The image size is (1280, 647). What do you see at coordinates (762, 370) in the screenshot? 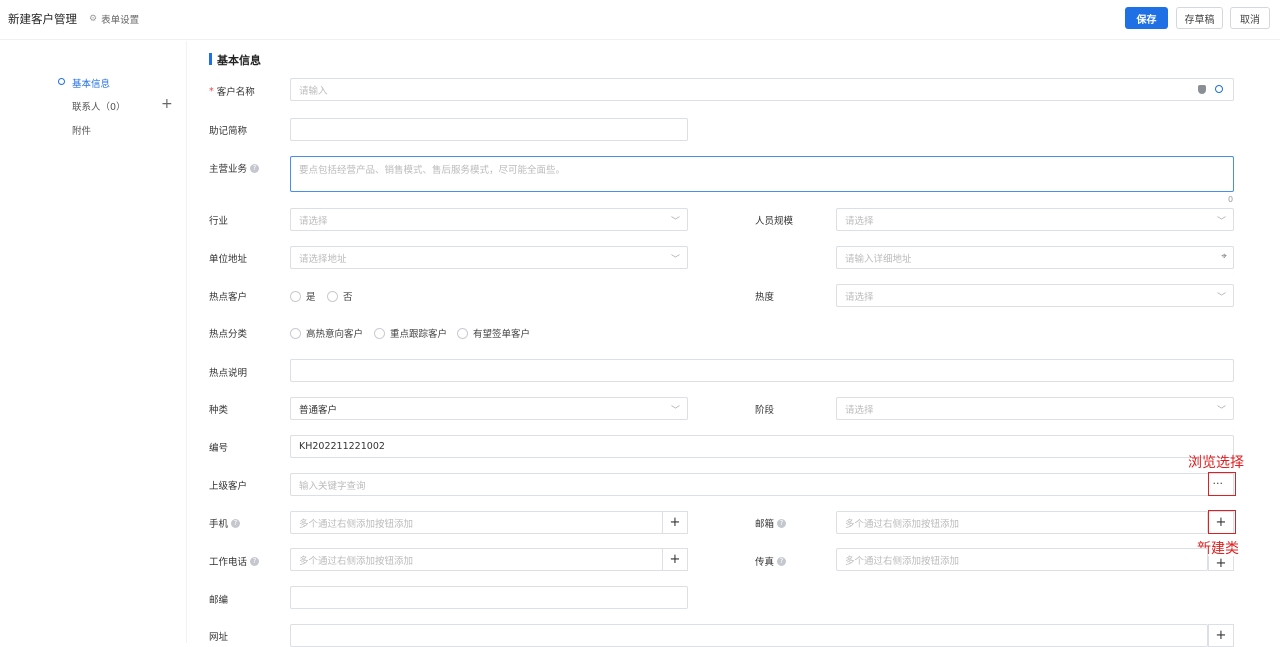
I see `hot-desc-input` at bounding box center [762, 370].